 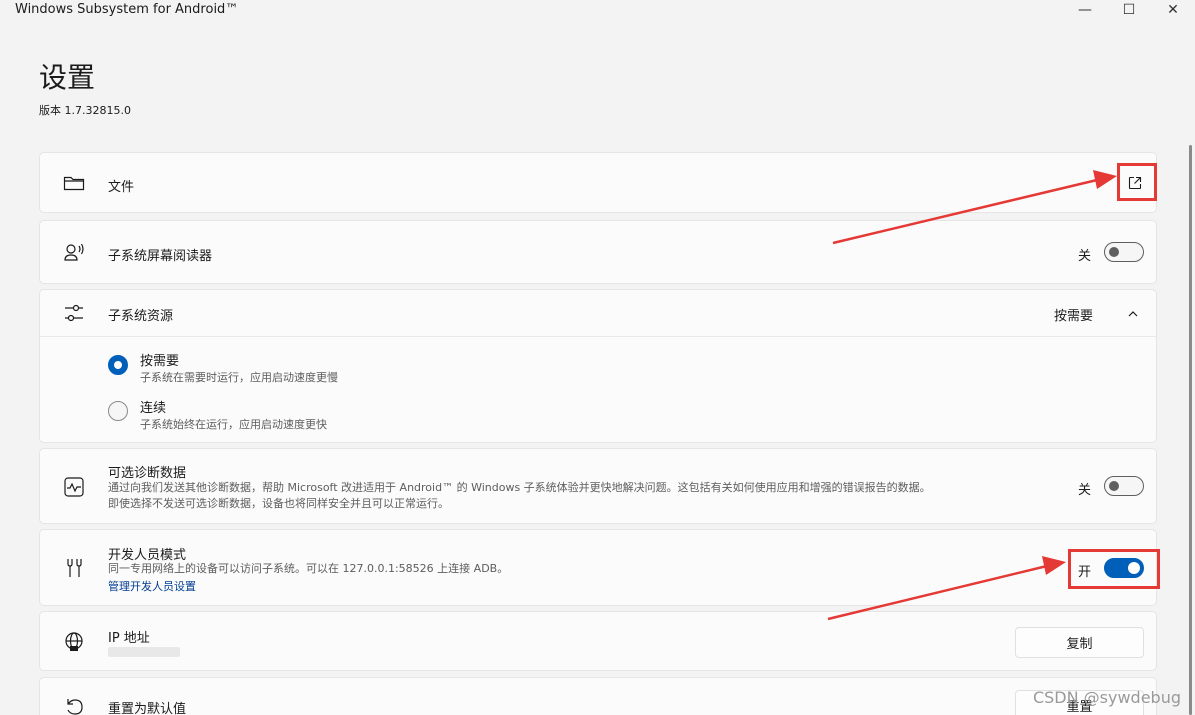 What do you see at coordinates (74, 487) in the screenshot?
I see `activity-monitor-icon` at bounding box center [74, 487].